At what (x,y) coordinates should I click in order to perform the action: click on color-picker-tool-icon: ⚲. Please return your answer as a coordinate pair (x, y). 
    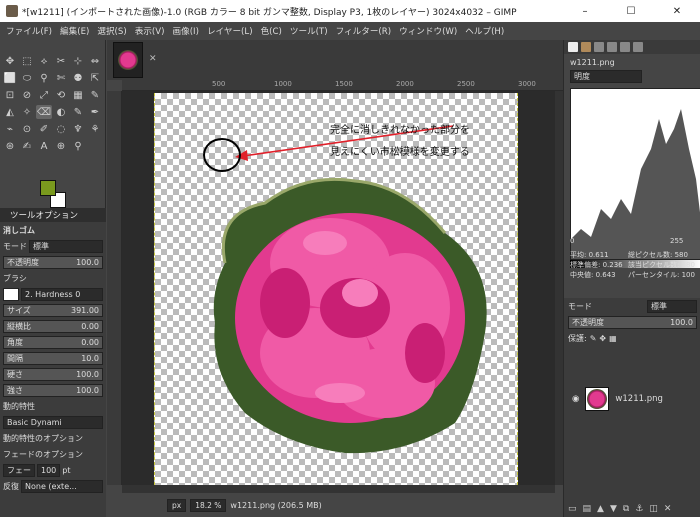
    Looking at the image, I should click on (78, 146).